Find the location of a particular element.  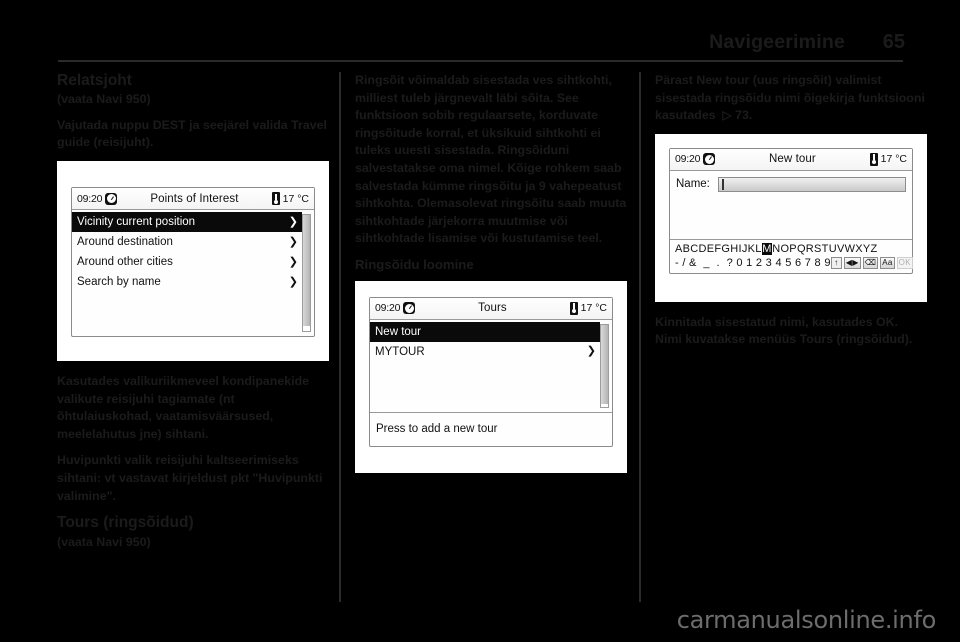

shift-icon: ↑ is located at coordinates (836, 262).